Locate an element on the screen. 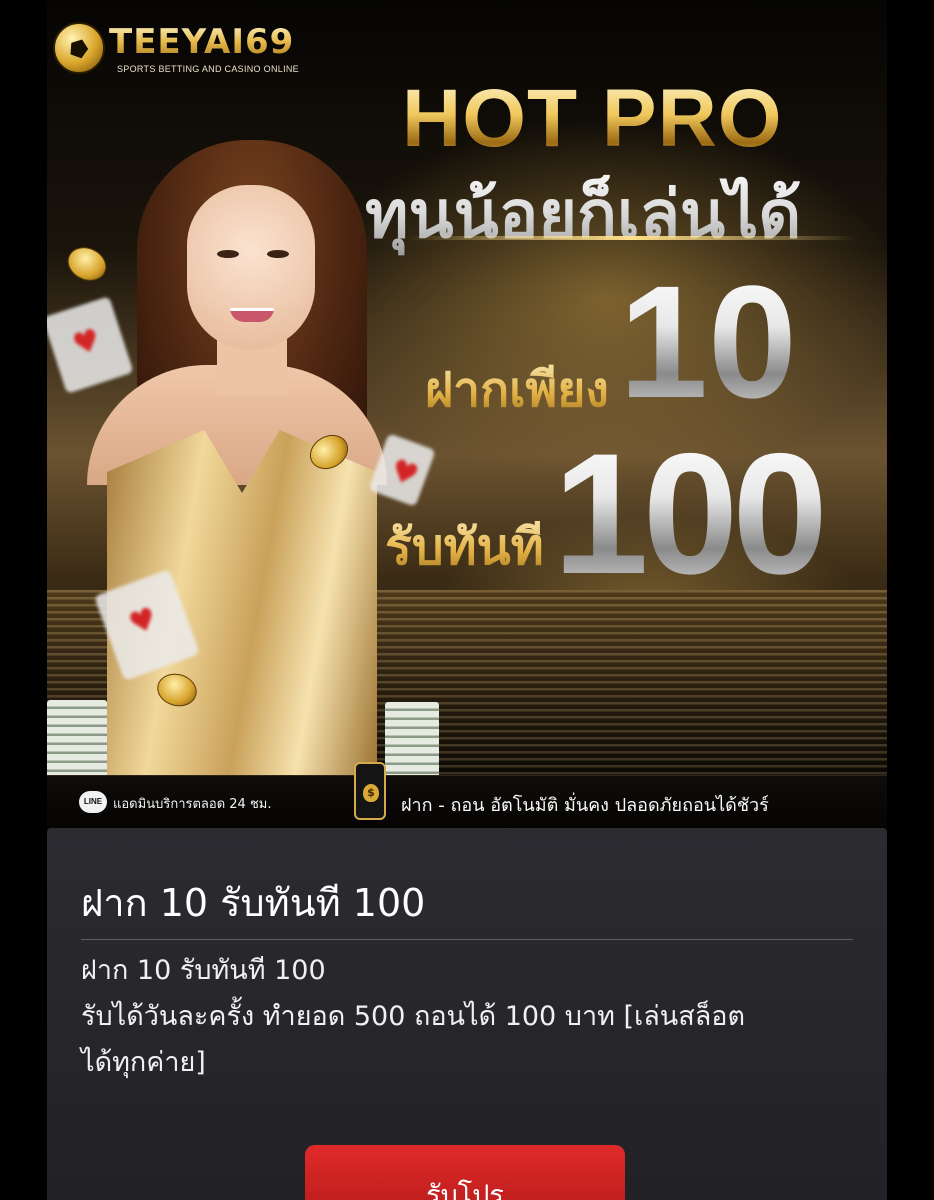 The image size is (934, 1200). promo-description-line: ได้ทุกค่าย] is located at coordinates (143, 1062).